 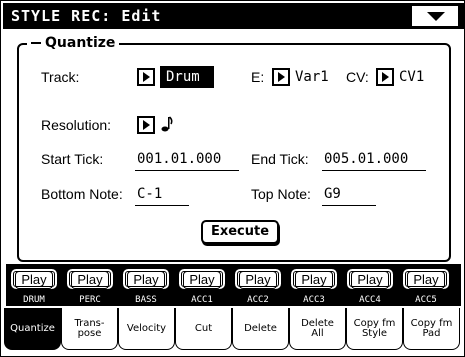 I want to click on play-button-bass: Play, so click(x=146, y=279).